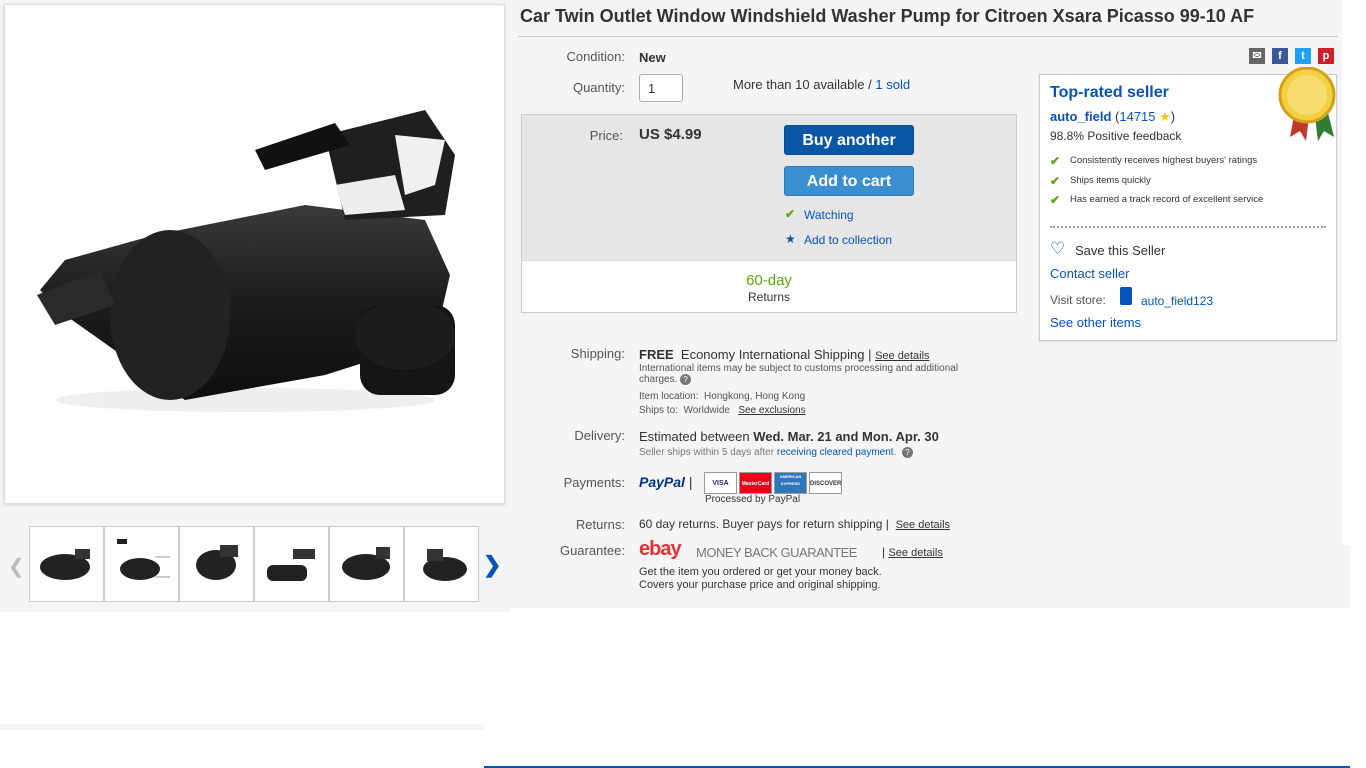 The height and width of the screenshot is (768, 1366). Describe the element at coordinates (242, 727) in the screenshot. I see `footer-strip` at that location.